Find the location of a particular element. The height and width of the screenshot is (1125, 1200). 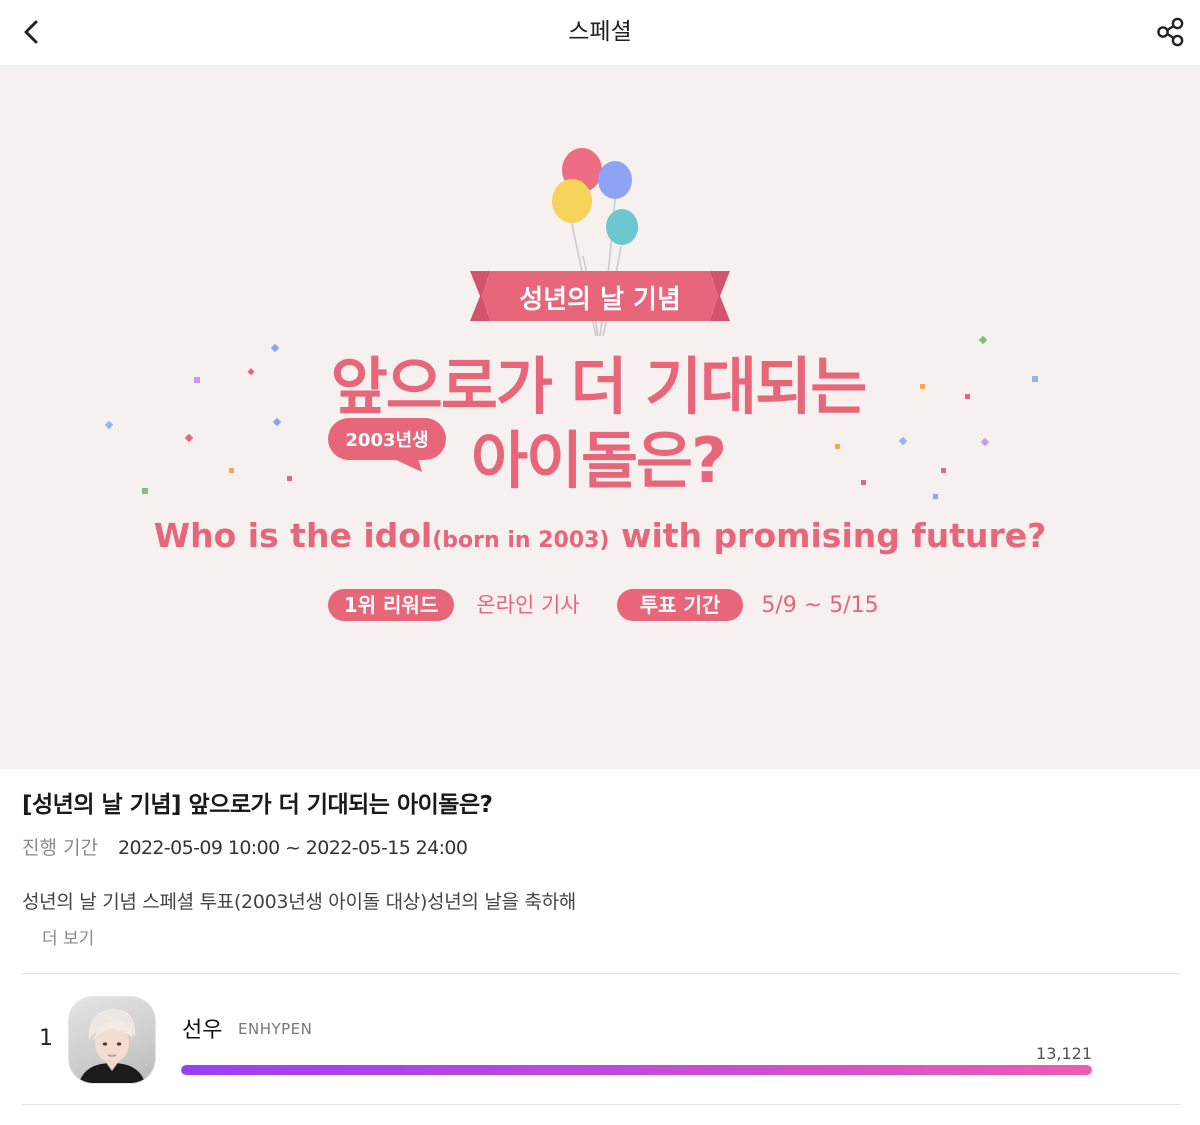

english-part-b: (born in 2003) is located at coordinates (520, 540).